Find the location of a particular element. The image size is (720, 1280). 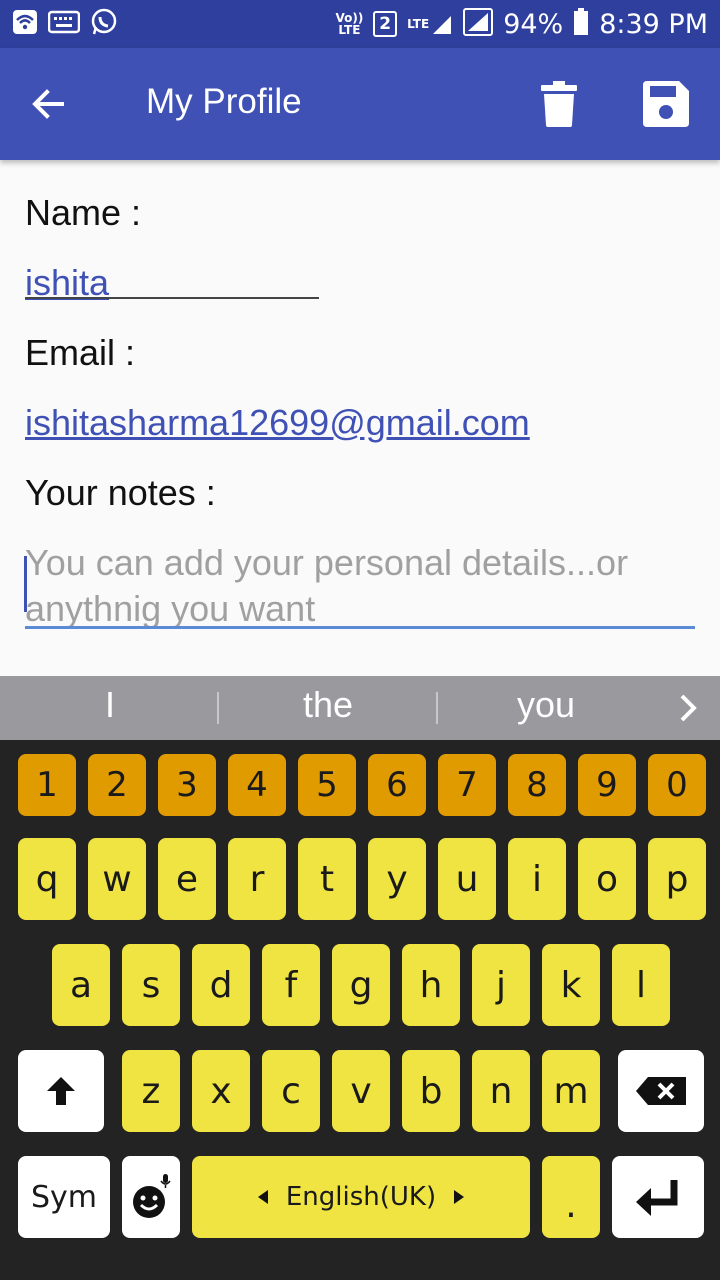

enter-icon is located at coordinates (657, 1198).